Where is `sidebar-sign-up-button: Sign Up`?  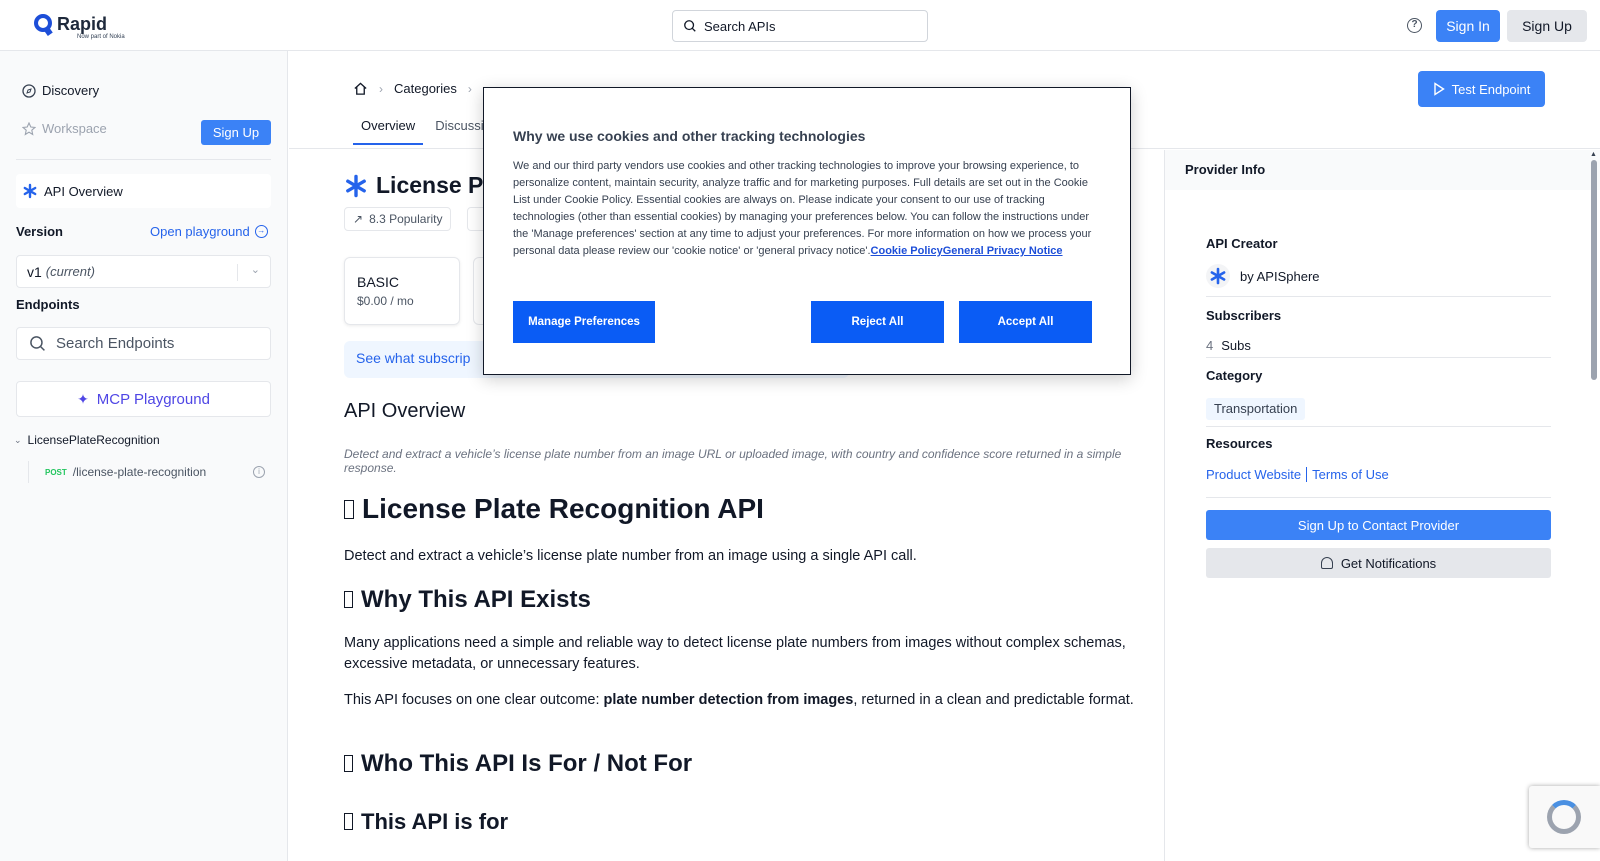 sidebar-sign-up-button: Sign Up is located at coordinates (236, 132).